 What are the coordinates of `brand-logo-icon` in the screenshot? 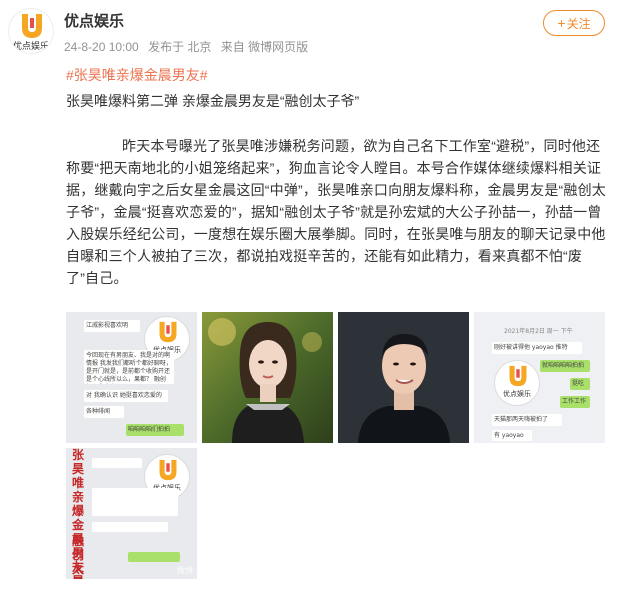 It's located at (32, 26).